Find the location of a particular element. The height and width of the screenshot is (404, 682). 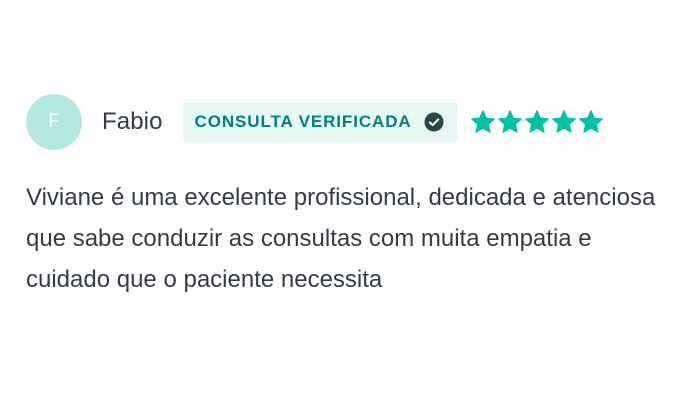

check-circle-icon is located at coordinates (434, 122).